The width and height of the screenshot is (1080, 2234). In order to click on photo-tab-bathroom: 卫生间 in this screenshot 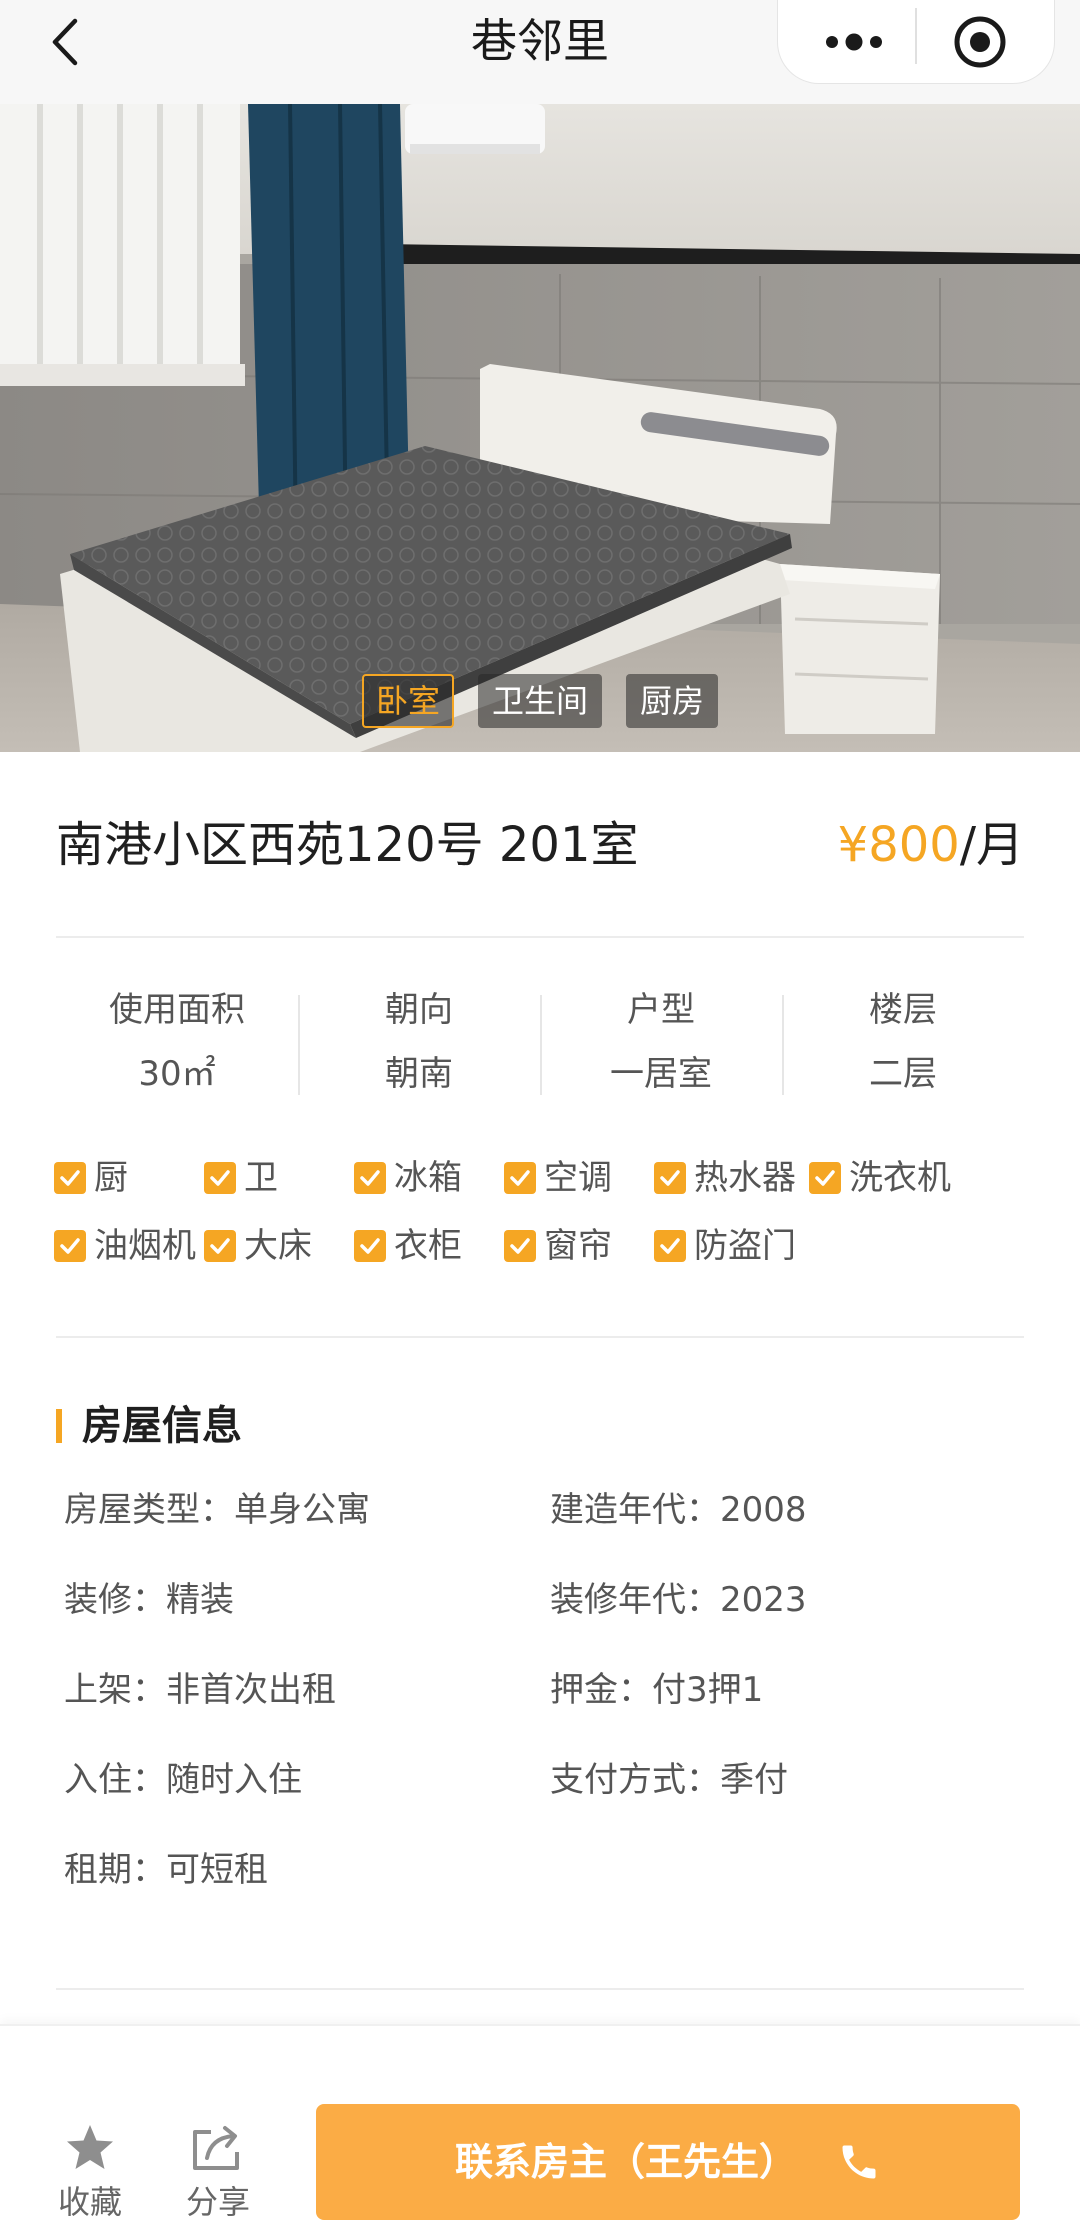, I will do `click(539, 701)`.